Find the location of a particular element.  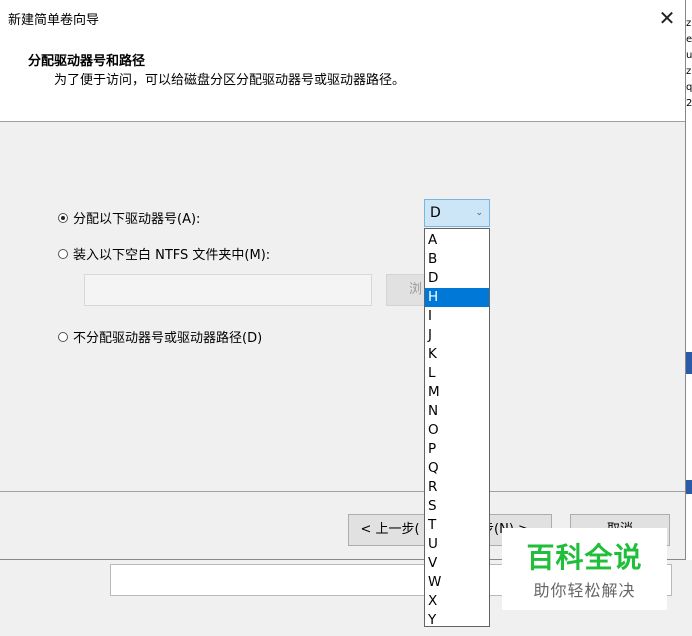

drive-letter-option: B is located at coordinates (457, 259).